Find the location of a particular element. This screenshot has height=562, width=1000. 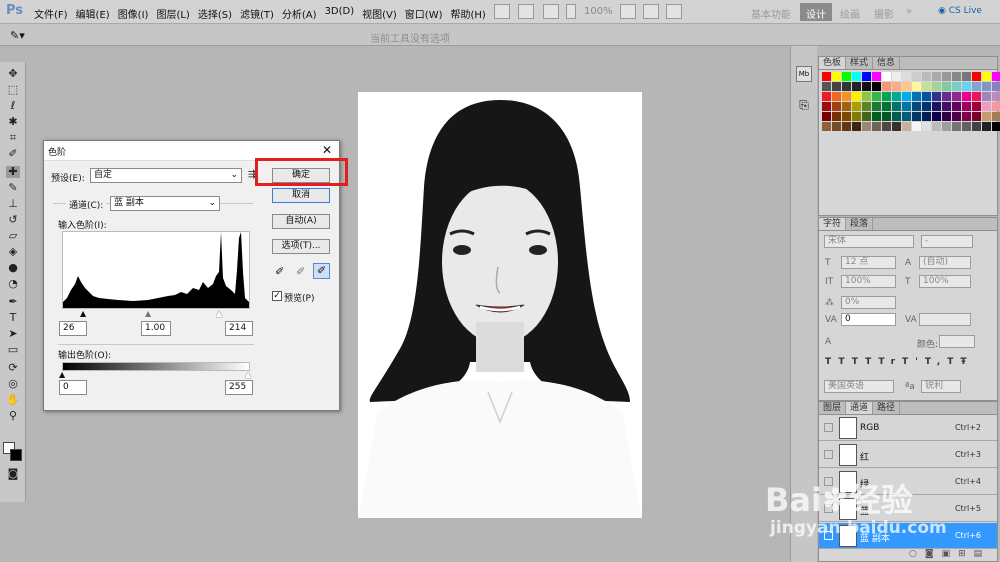

auto-button: 自动(A) is located at coordinates (301, 221).